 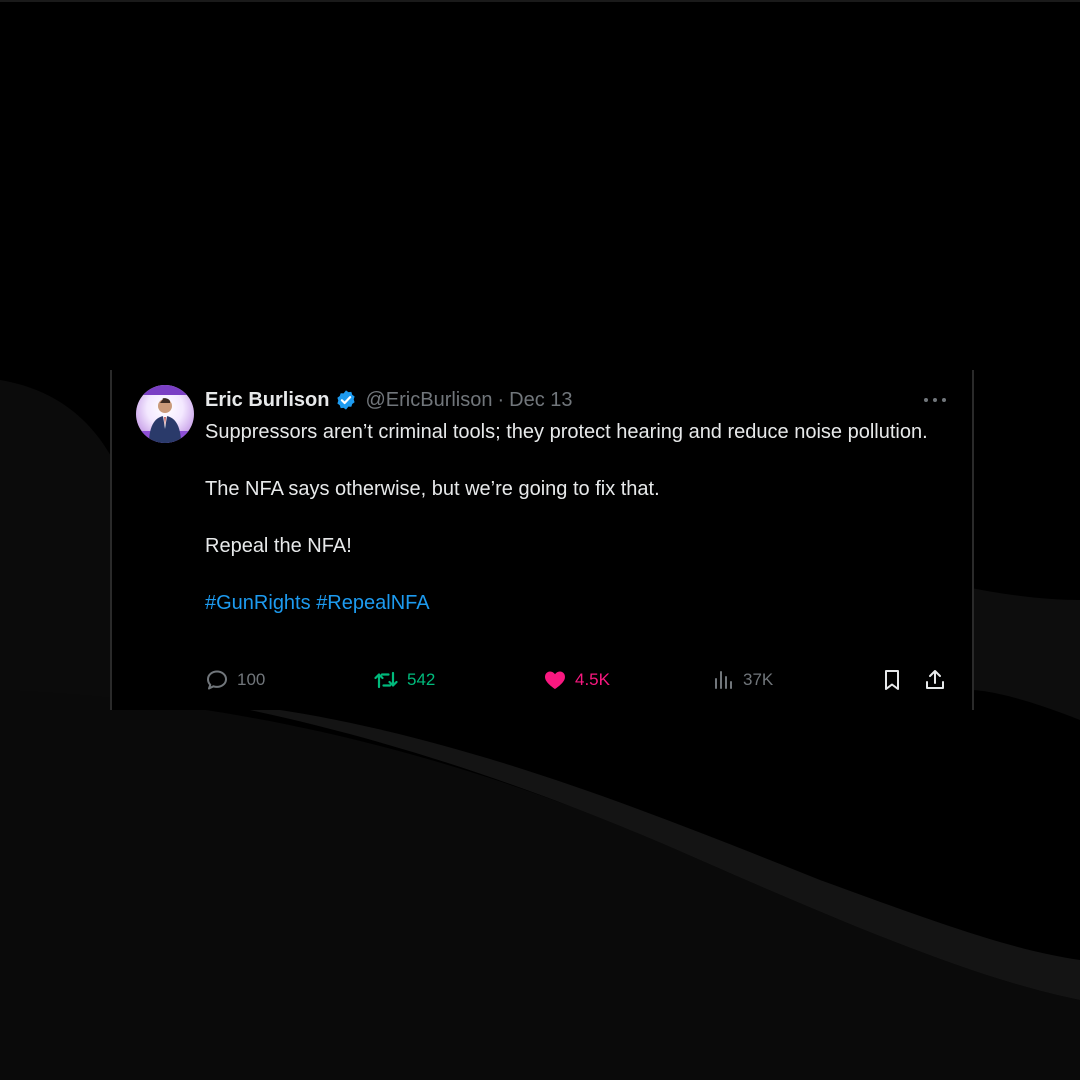 I want to click on like-button: 4.5K, so click(x=576, y=680).